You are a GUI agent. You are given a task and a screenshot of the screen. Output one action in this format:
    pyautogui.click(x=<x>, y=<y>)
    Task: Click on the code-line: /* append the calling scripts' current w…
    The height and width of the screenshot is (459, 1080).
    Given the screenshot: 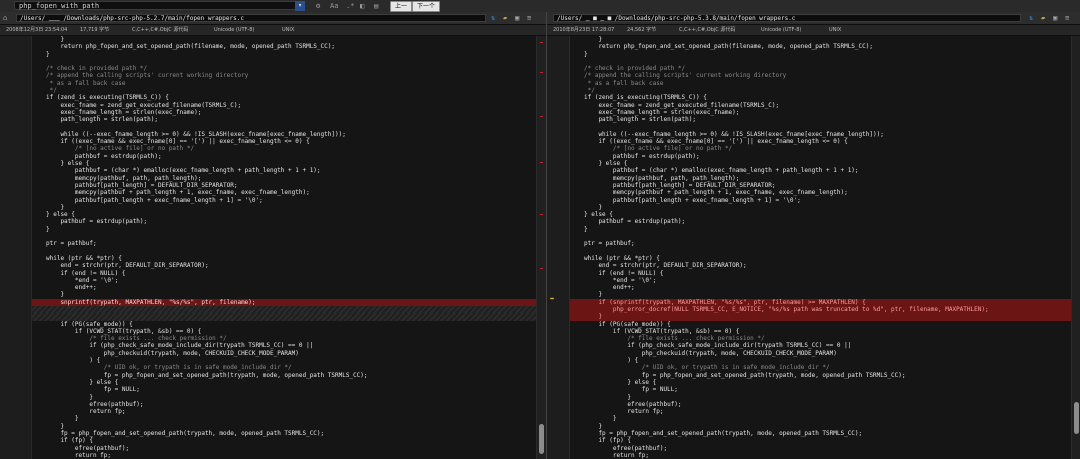 What is the action you would take?
    pyautogui.click(x=284, y=75)
    